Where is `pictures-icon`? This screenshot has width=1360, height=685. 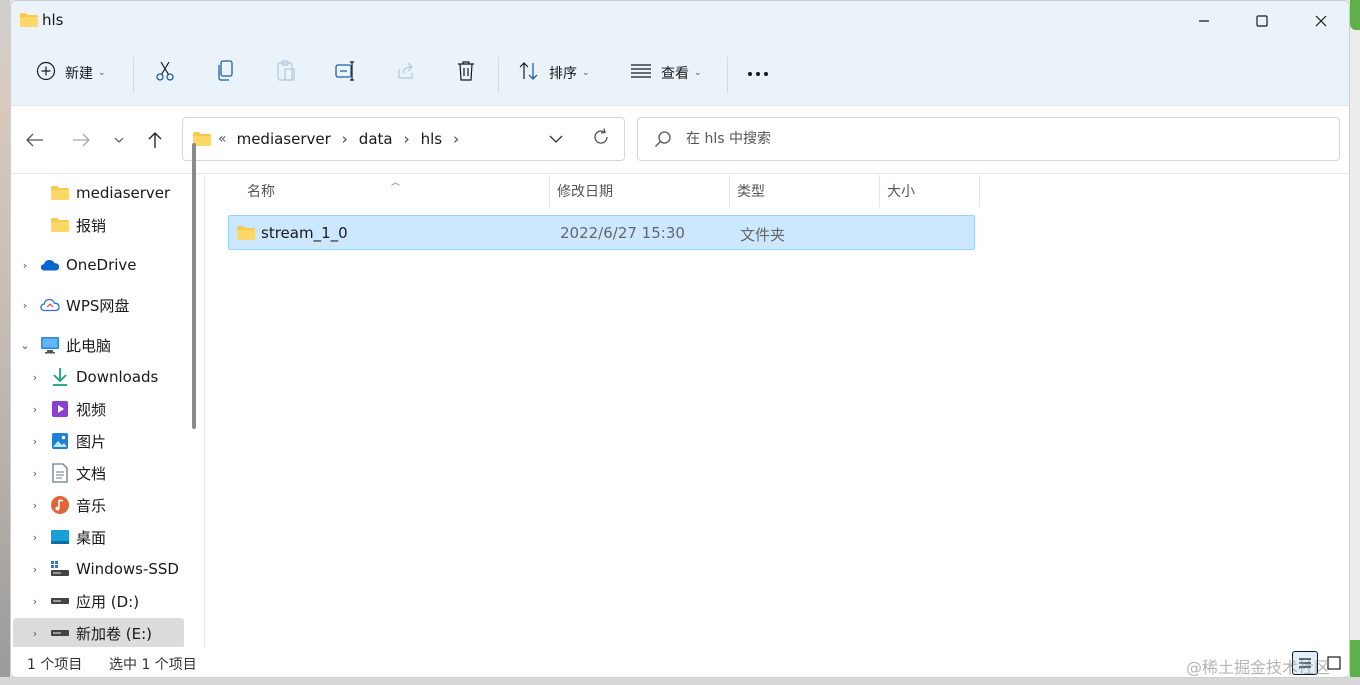 pictures-icon is located at coordinates (60, 441).